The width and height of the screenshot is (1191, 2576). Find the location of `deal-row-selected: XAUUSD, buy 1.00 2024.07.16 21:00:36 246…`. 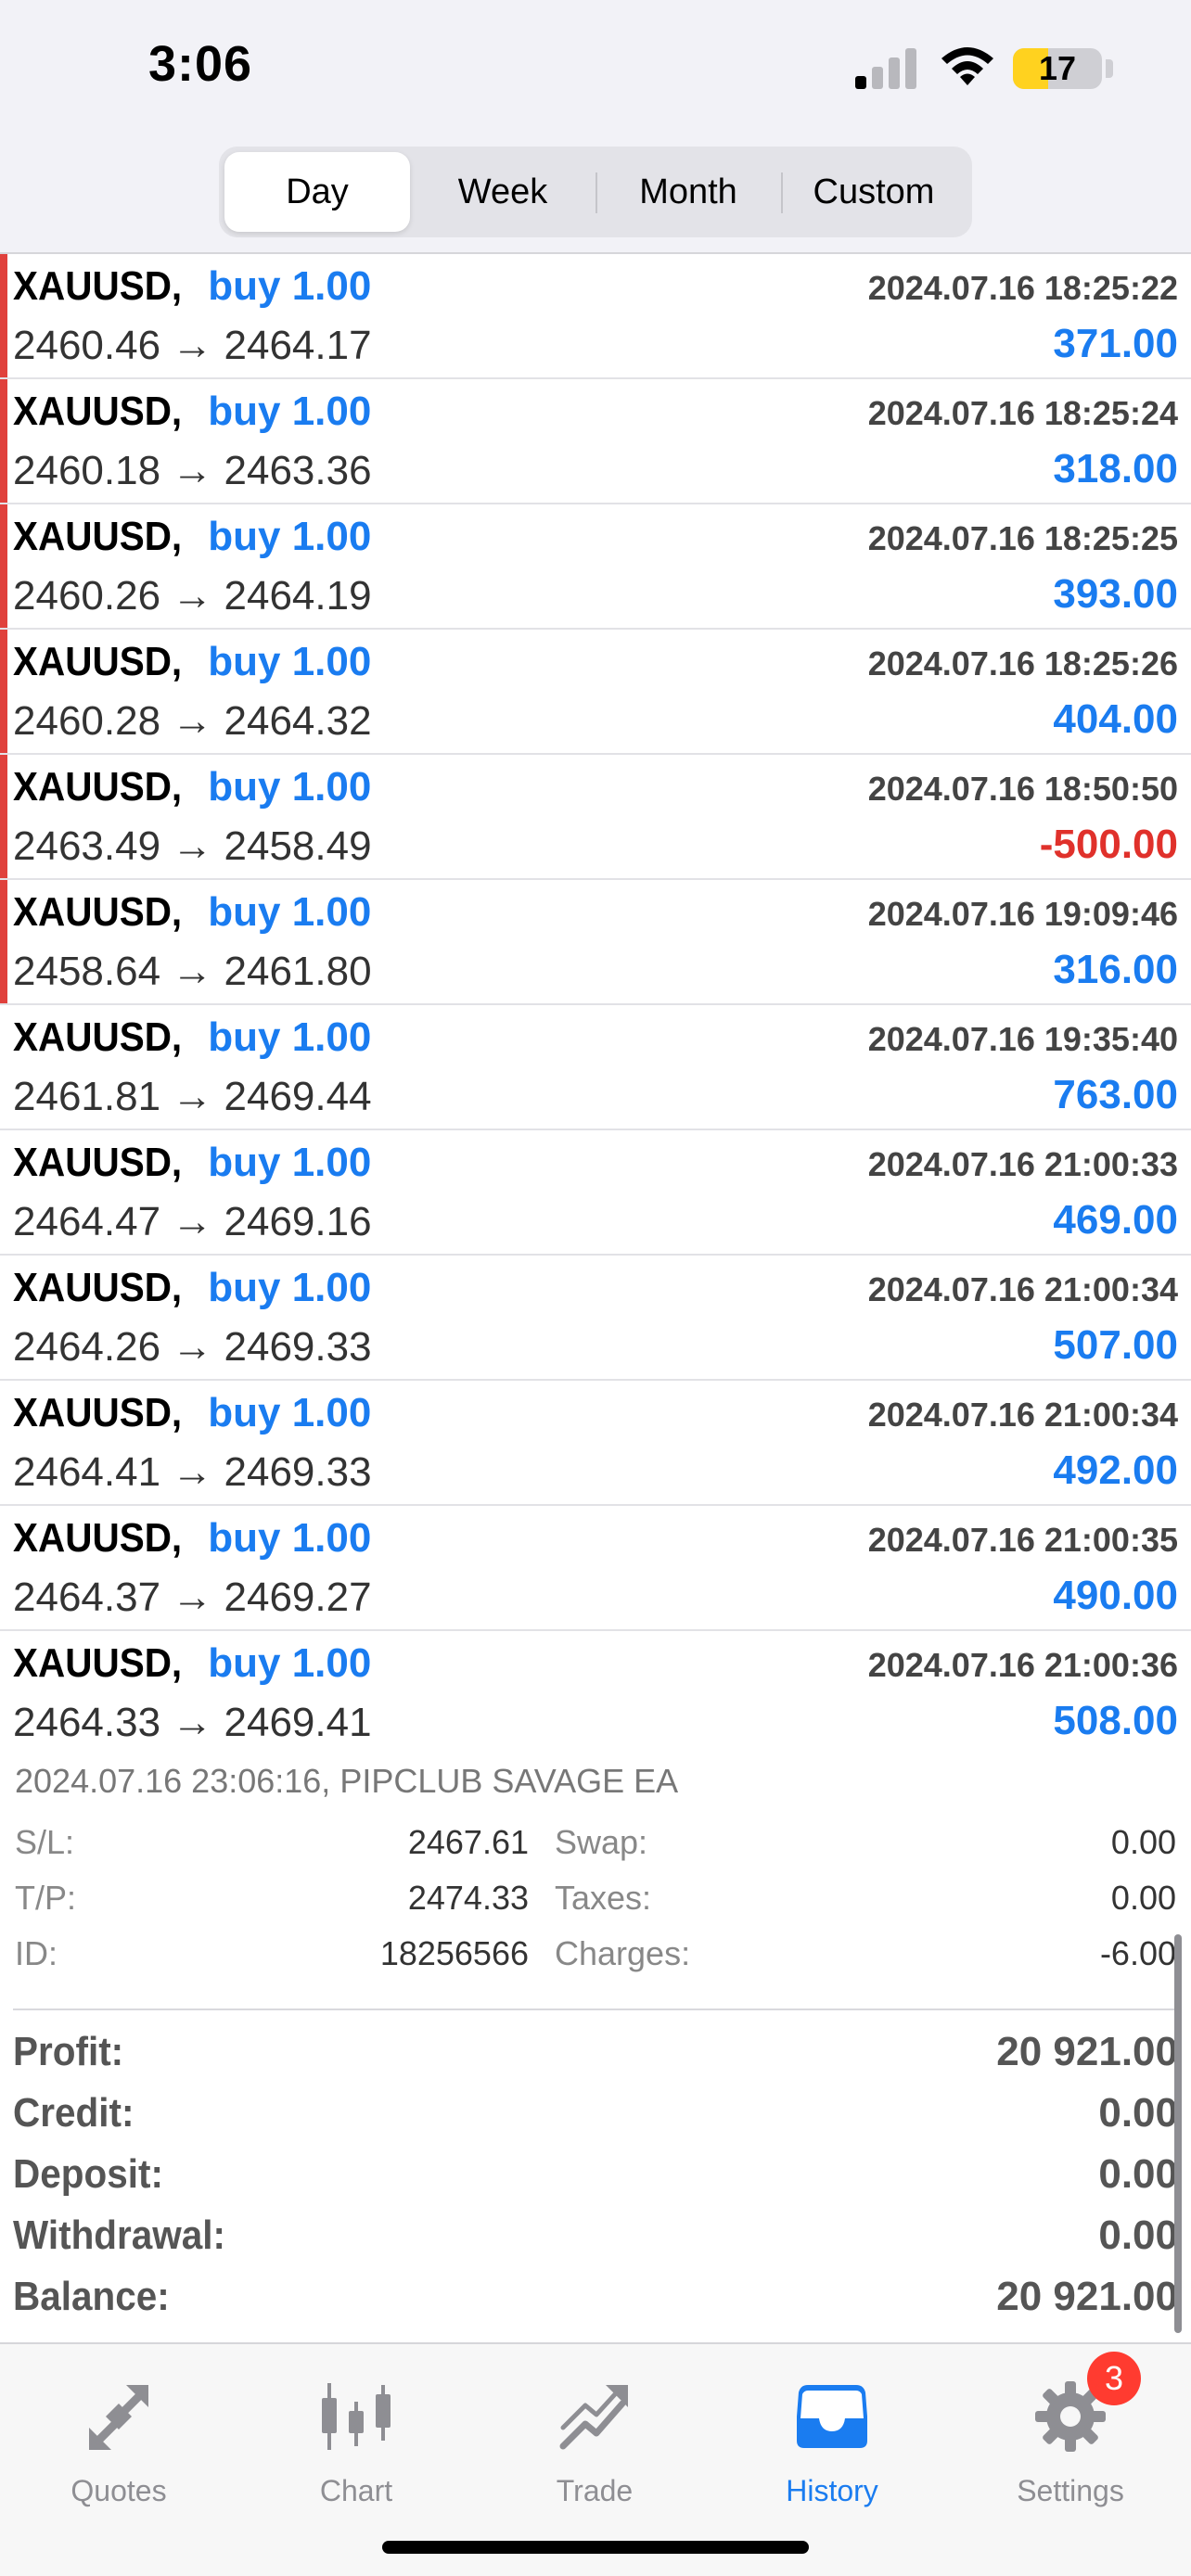

deal-row-selected: XAUUSD, buy 1.00 2024.07.16 21:00:36 246… is located at coordinates (595, 1693).